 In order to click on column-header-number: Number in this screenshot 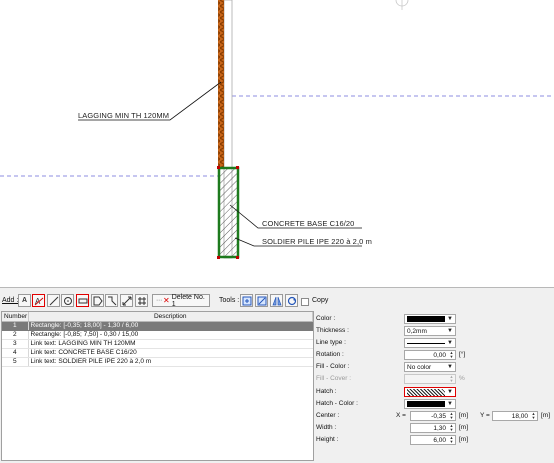, I will do `click(15, 317)`.